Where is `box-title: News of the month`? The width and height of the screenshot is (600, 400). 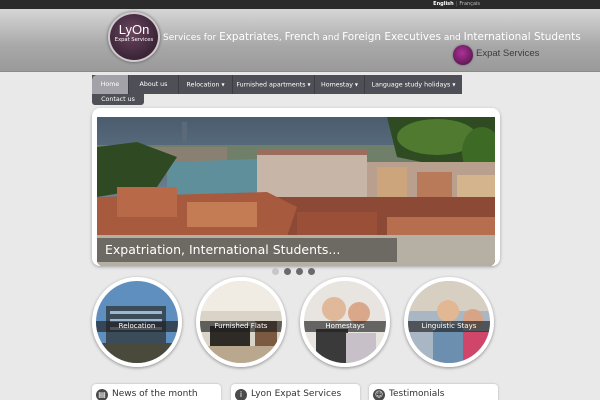 box-title: News of the month is located at coordinates (155, 394).